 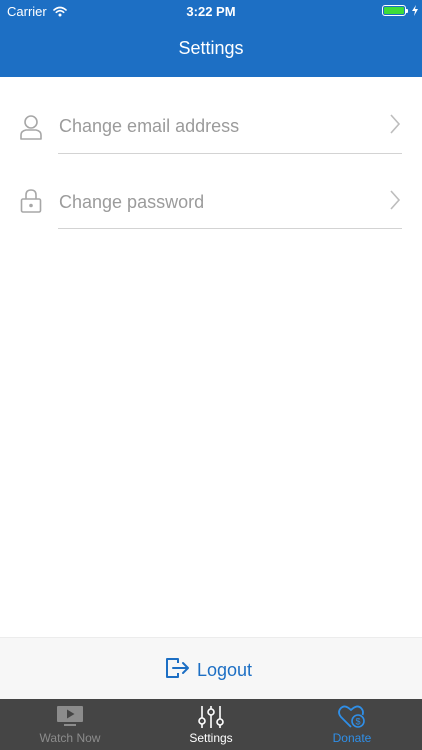 I want to click on navigation-header: Carrier 3:22 PM Settings, so click(x=211, y=38).